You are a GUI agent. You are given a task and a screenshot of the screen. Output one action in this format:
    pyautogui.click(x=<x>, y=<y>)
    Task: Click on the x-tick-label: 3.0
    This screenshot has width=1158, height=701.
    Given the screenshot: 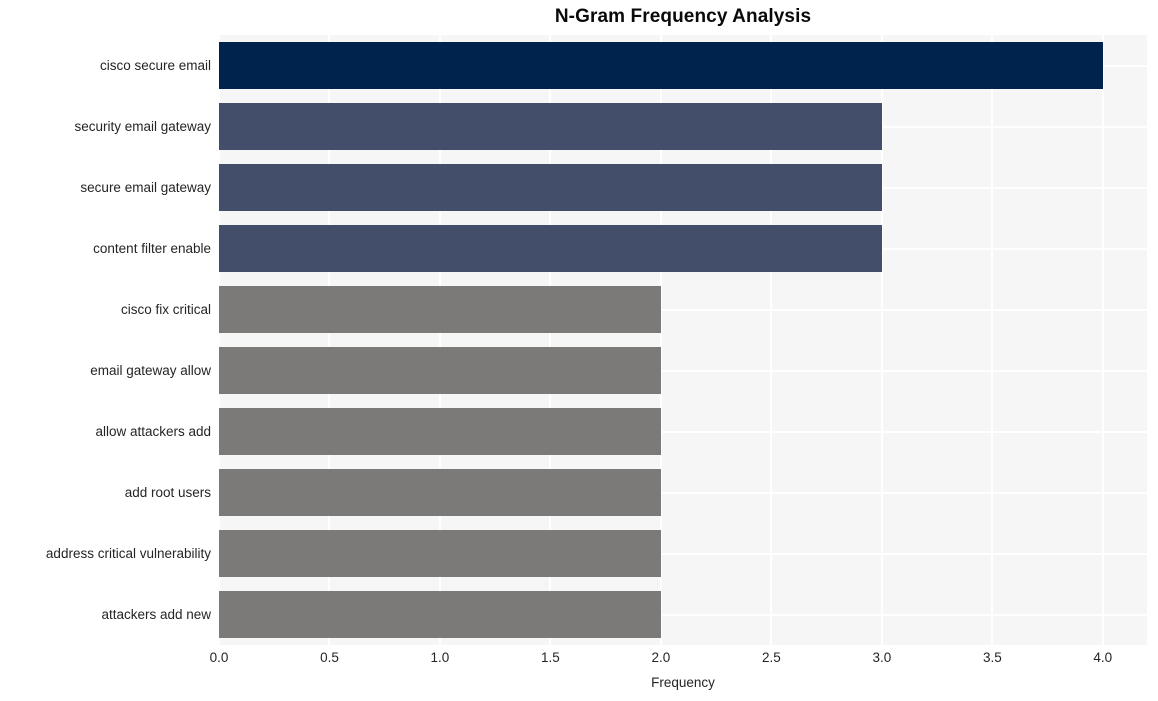 What is the action you would take?
    pyautogui.click(x=882, y=657)
    